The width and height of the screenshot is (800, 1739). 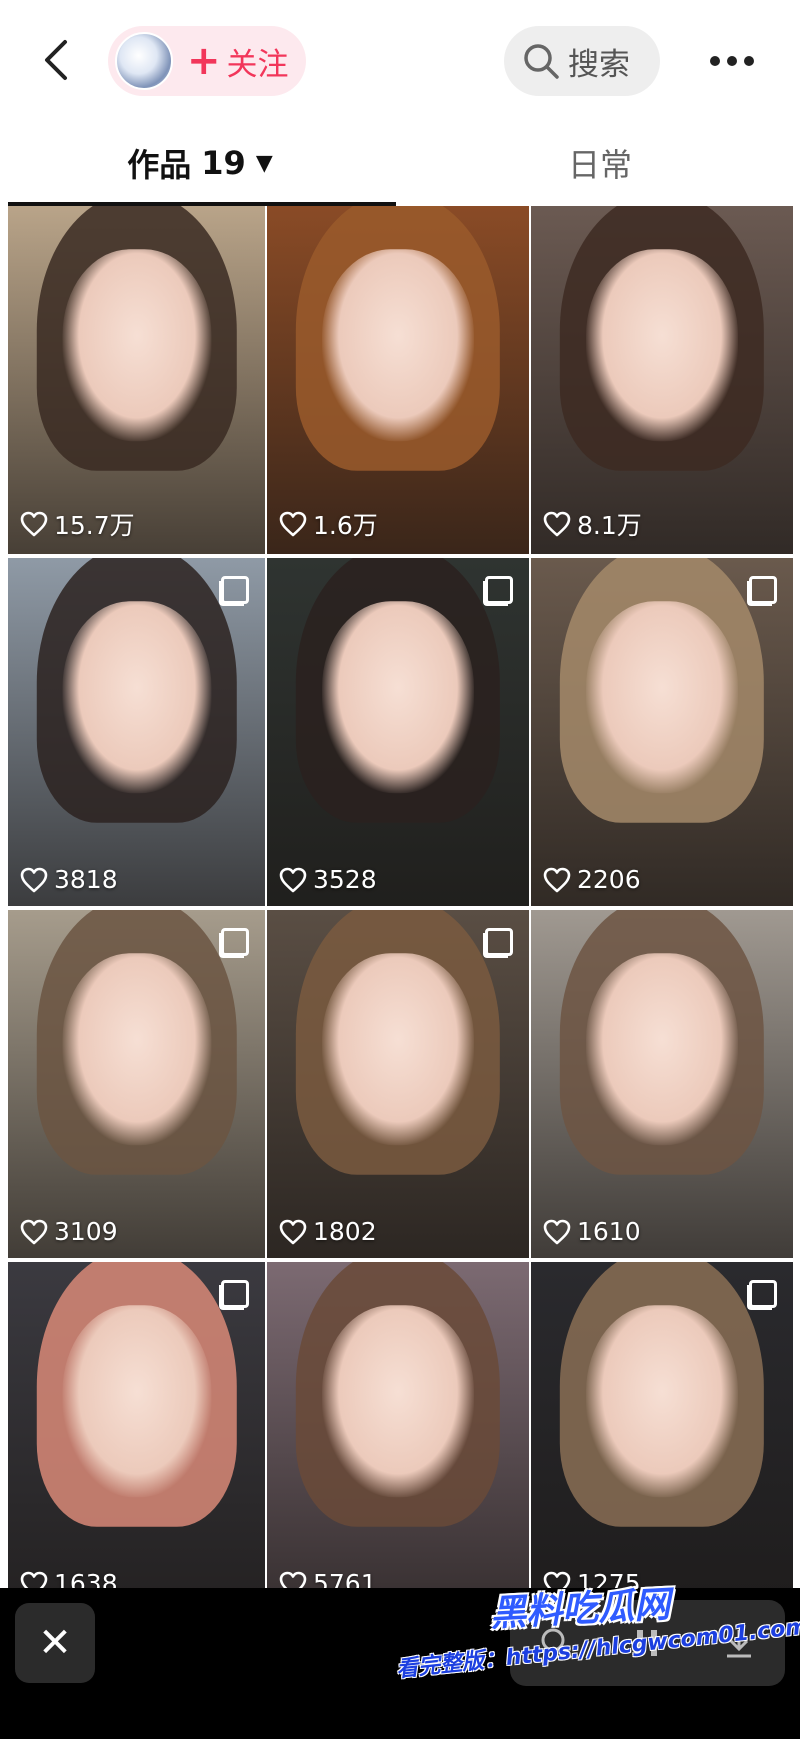 I want to click on video-tile: 2206, so click(x=662, y=732).